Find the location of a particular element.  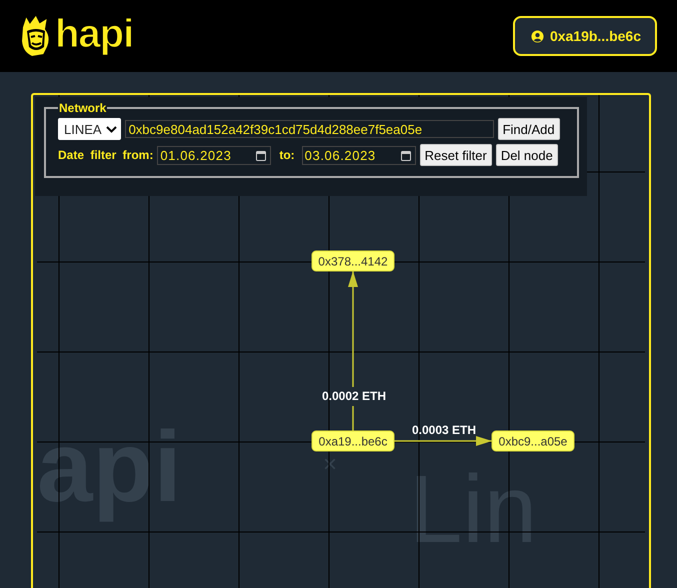

to-label: to: is located at coordinates (287, 155).